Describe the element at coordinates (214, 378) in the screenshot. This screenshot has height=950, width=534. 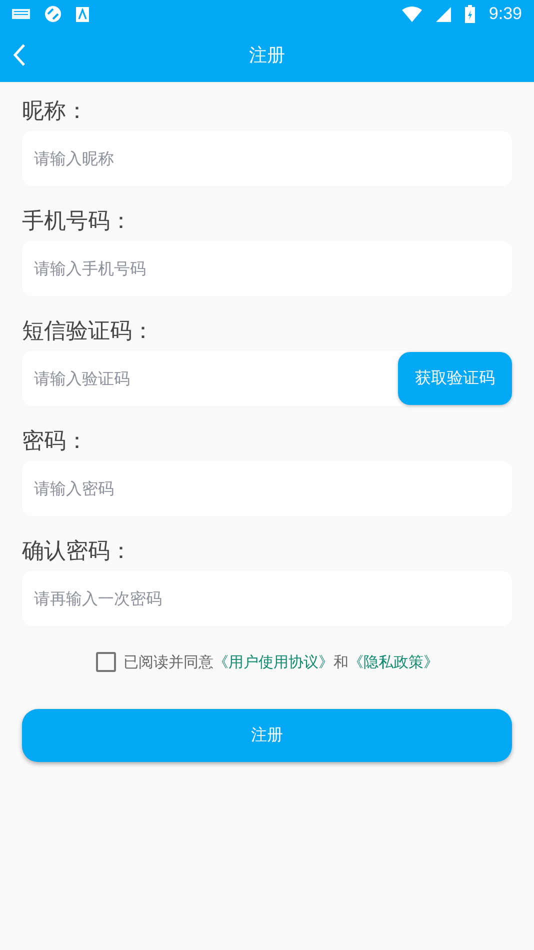
I see `input-field: 请输入验证码` at that location.